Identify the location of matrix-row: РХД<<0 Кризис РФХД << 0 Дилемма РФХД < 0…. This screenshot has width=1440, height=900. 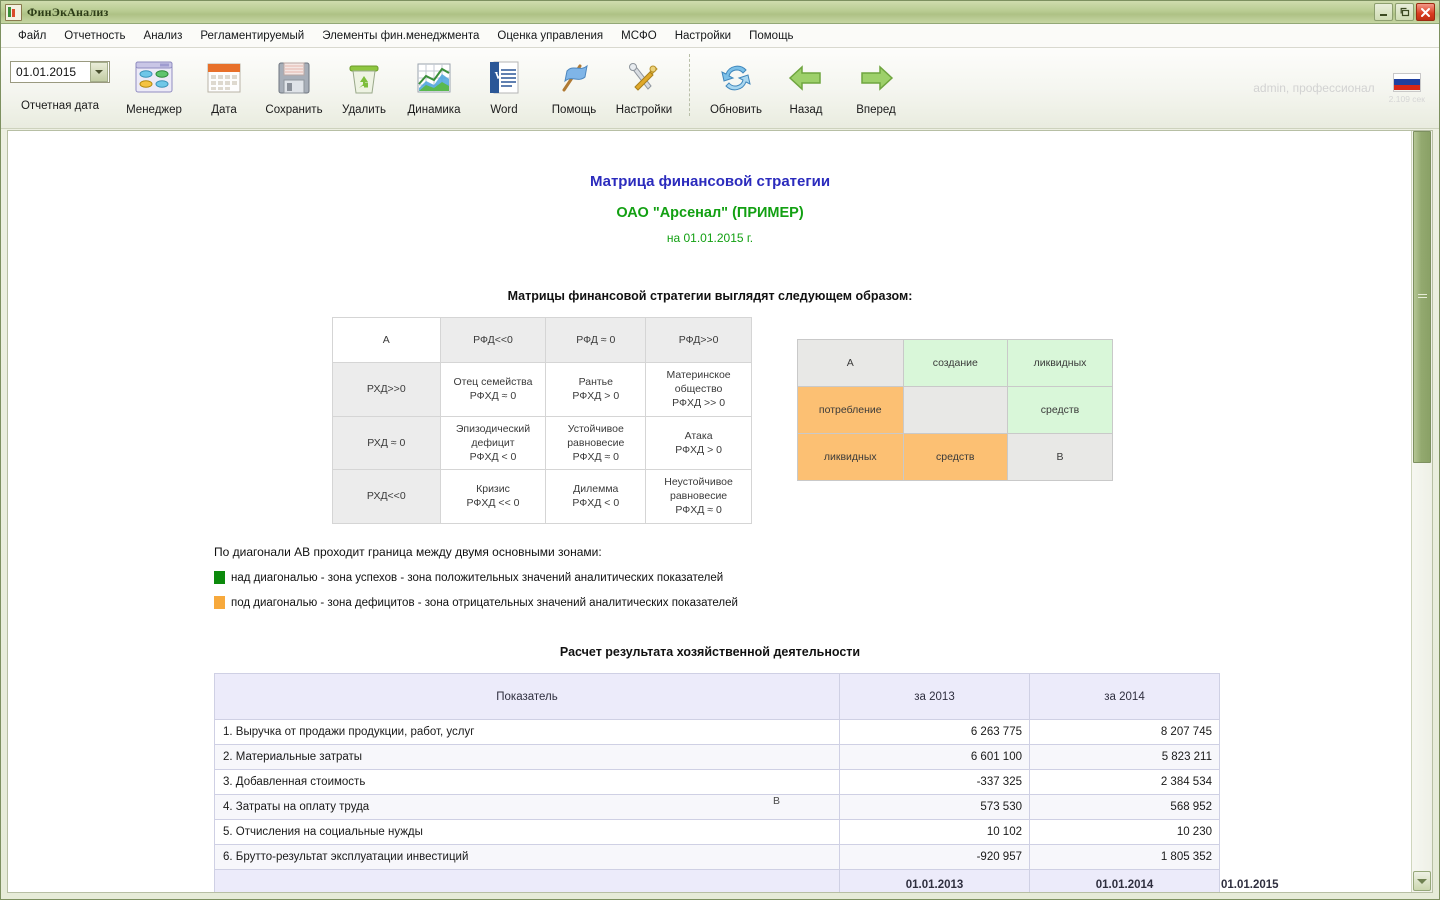
(542, 496).